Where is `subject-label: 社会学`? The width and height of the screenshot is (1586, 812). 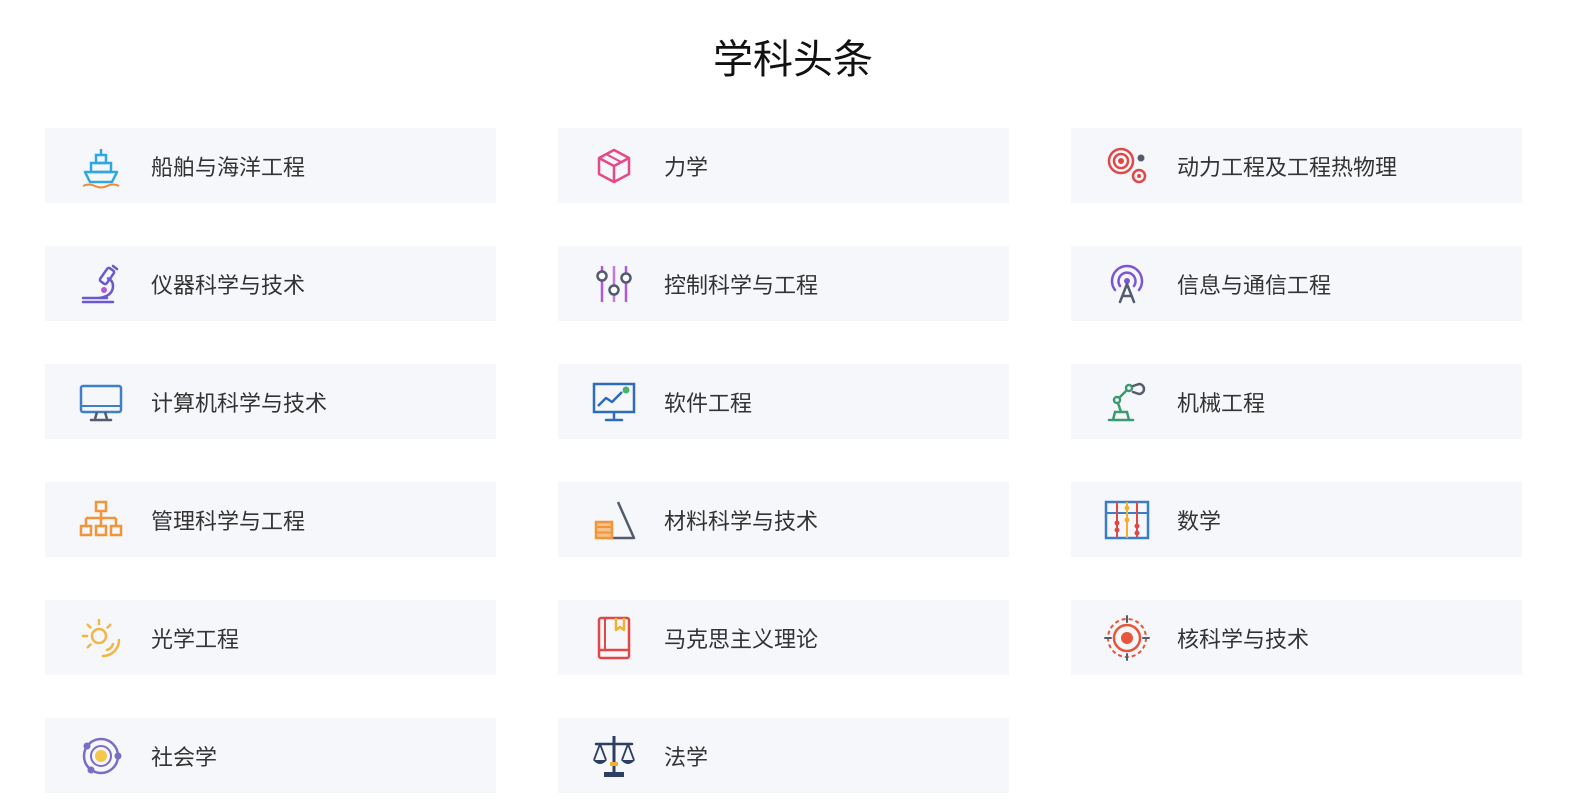 subject-label: 社会学 is located at coordinates (184, 758).